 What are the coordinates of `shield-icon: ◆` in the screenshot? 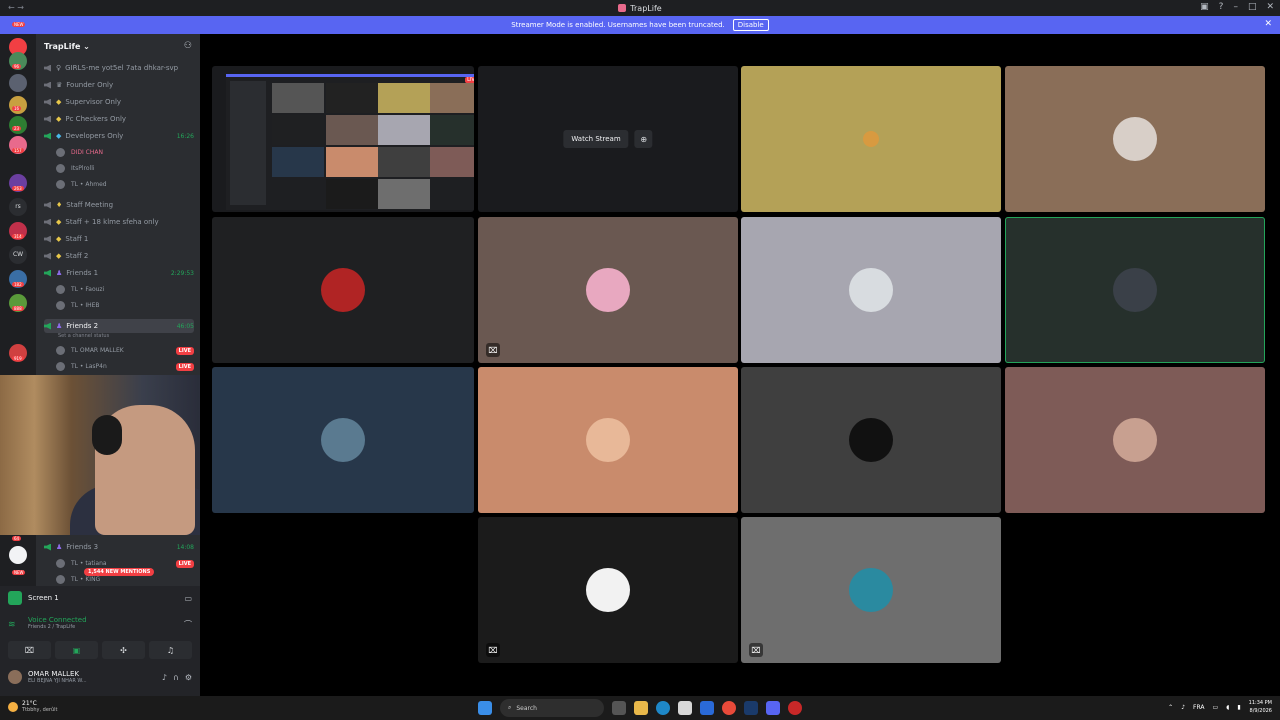 It's located at (59, 239).